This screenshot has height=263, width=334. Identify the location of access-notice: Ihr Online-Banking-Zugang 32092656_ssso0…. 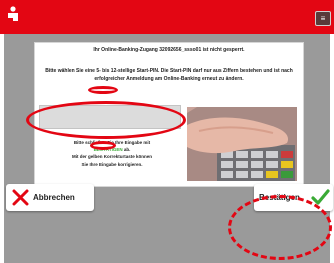
(169, 50).